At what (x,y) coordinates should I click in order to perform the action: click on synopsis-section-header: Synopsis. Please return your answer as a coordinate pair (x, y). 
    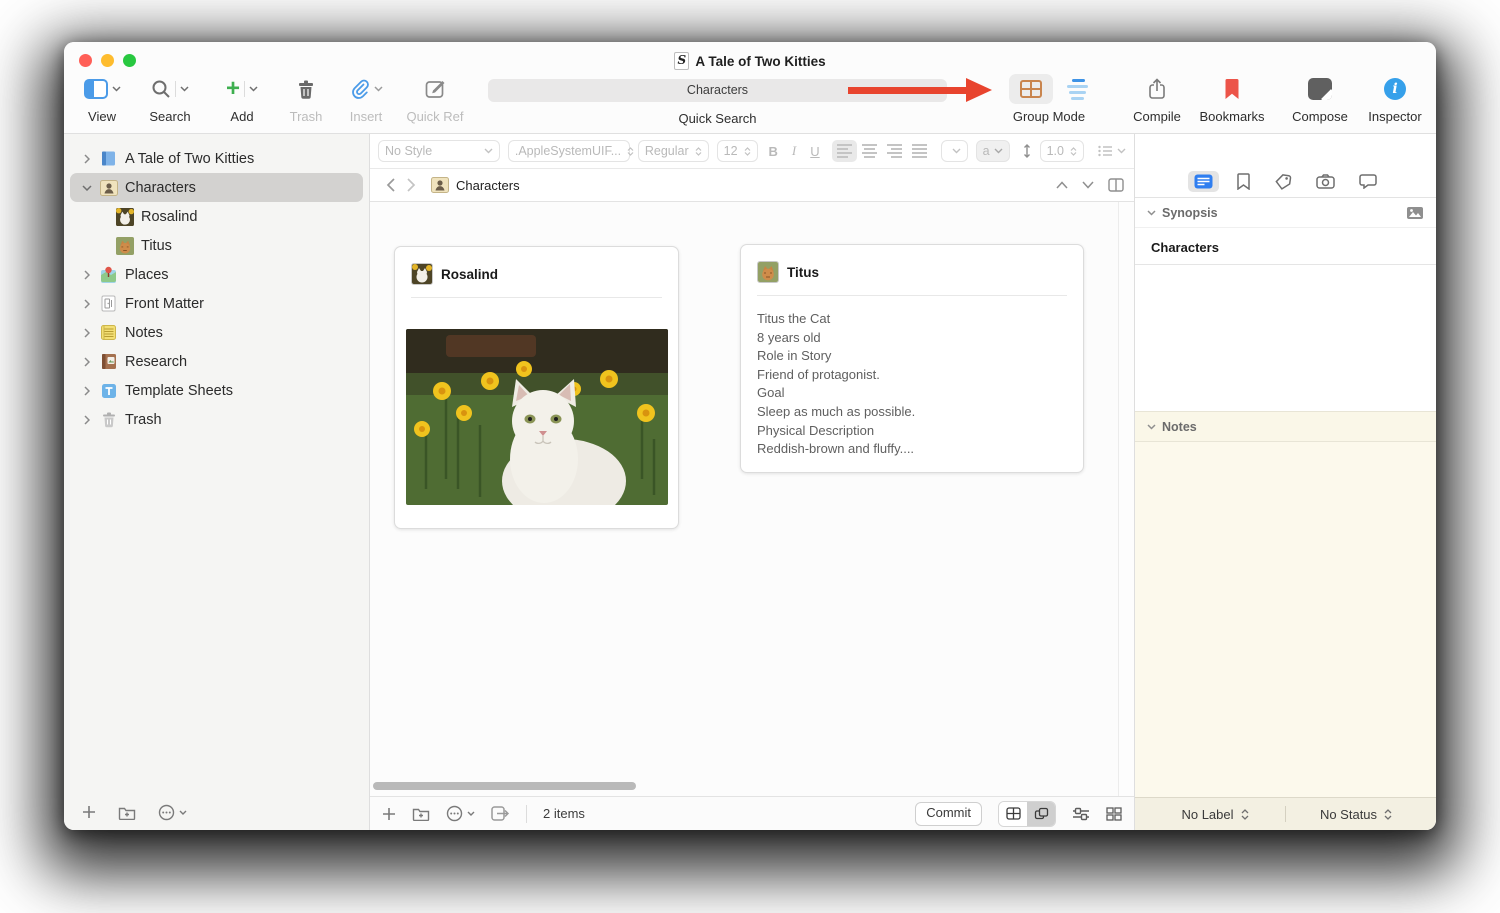
    Looking at the image, I should click on (1285, 213).